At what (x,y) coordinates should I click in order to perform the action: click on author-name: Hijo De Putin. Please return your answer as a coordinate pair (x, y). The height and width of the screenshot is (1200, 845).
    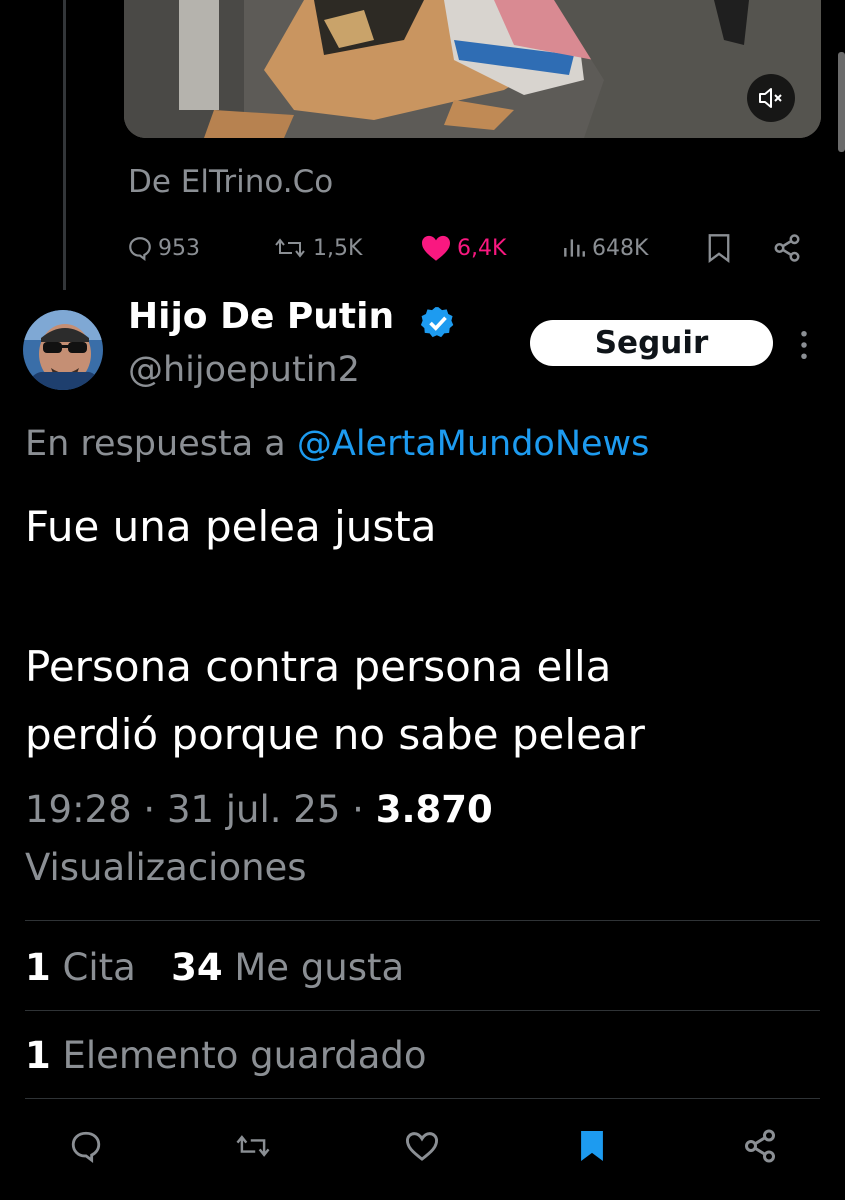
    Looking at the image, I should click on (261, 316).